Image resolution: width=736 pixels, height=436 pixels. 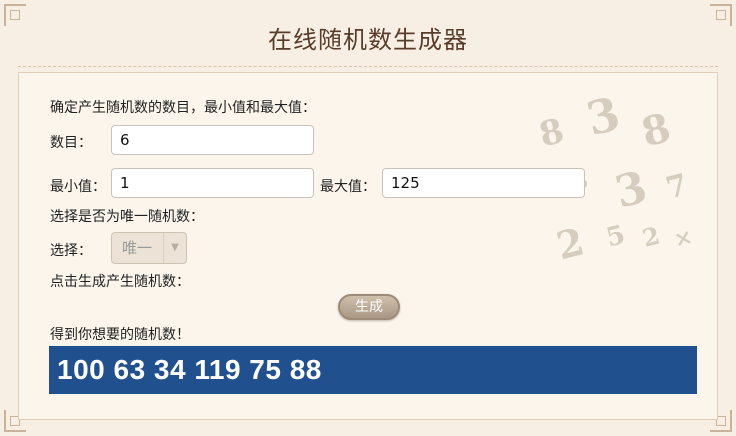 I want to click on max-input: 125, so click(x=483, y=183).